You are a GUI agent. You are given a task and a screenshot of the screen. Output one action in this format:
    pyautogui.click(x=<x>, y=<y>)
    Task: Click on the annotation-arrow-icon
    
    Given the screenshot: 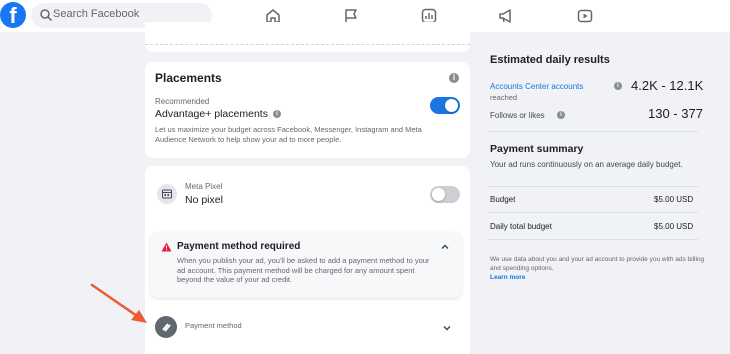 What is the action you would take?
    pyautogui.click(x=118, y=303)
    